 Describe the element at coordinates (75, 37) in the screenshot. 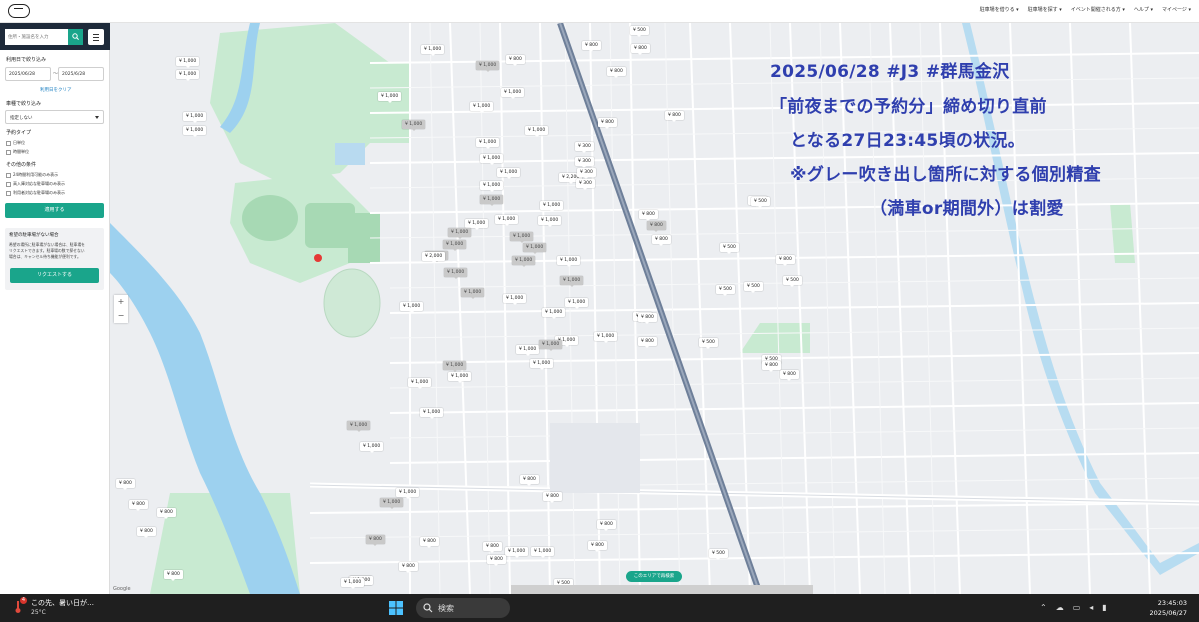

I see `search-button` at that location.